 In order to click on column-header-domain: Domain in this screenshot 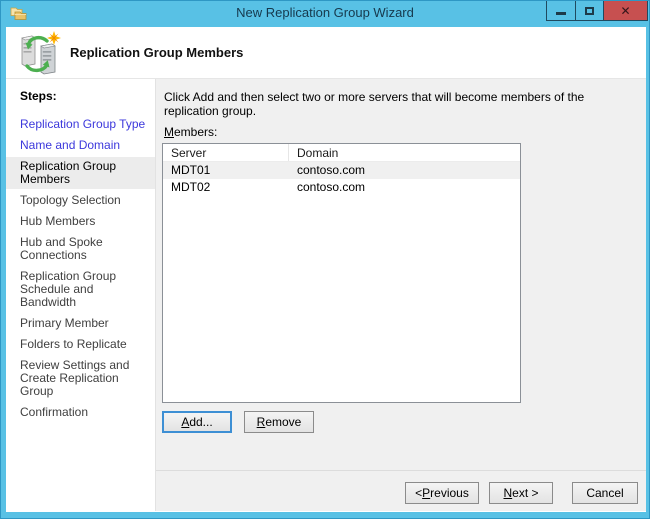, I will do `click(404, 152)`.